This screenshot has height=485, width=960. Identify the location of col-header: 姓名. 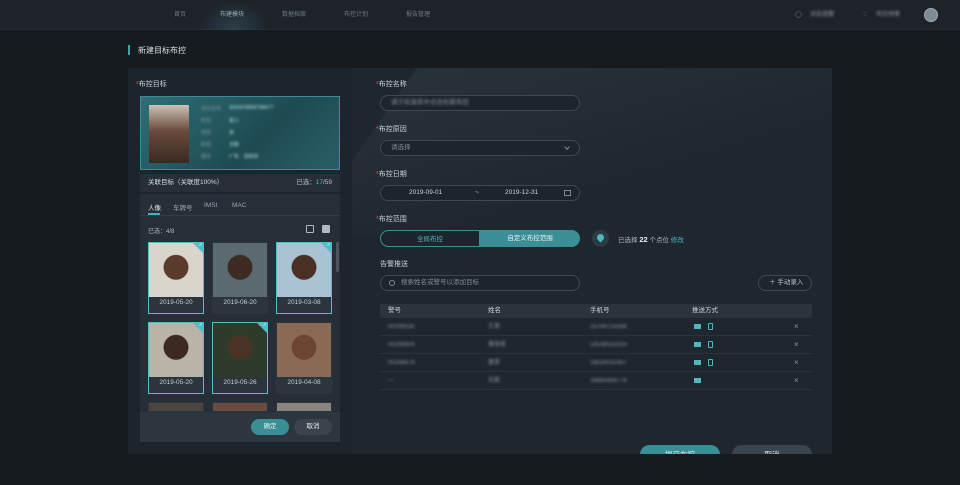
(494, 310).